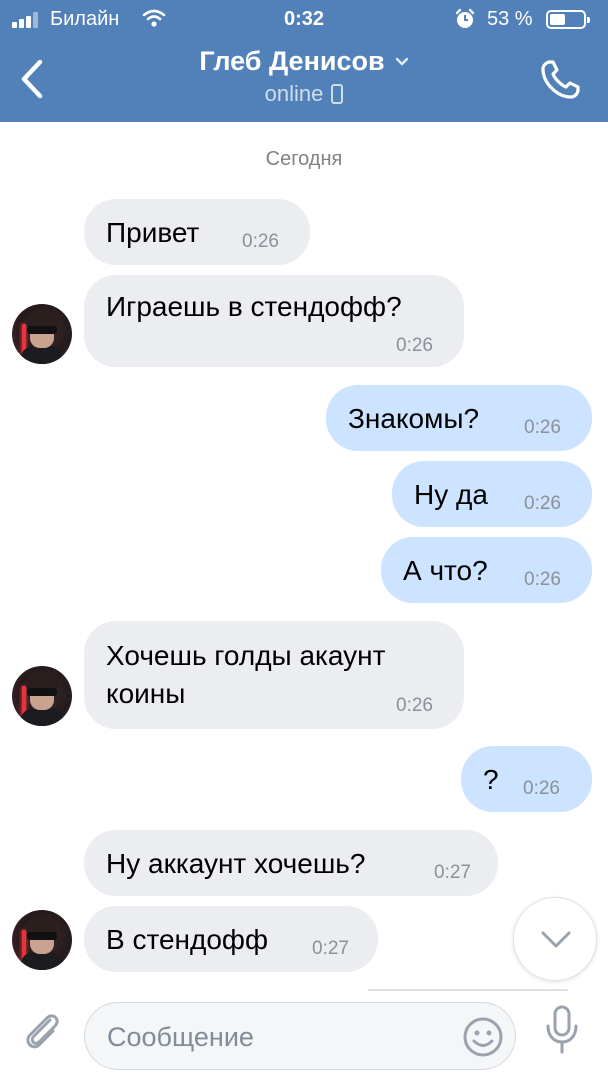 The height and width of the screenshot is (1080, 608). I want to click on message-bubble-outgoing: Знакомы? 0:26, so click(459, 418).